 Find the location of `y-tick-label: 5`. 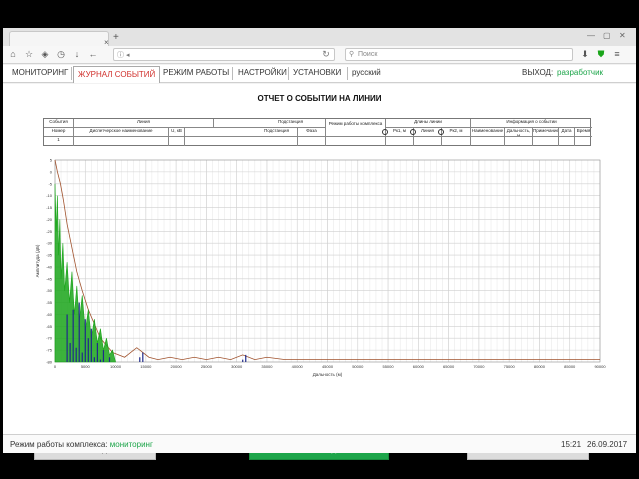

y-tick-label: 5 is located at coordinates (51, 160).